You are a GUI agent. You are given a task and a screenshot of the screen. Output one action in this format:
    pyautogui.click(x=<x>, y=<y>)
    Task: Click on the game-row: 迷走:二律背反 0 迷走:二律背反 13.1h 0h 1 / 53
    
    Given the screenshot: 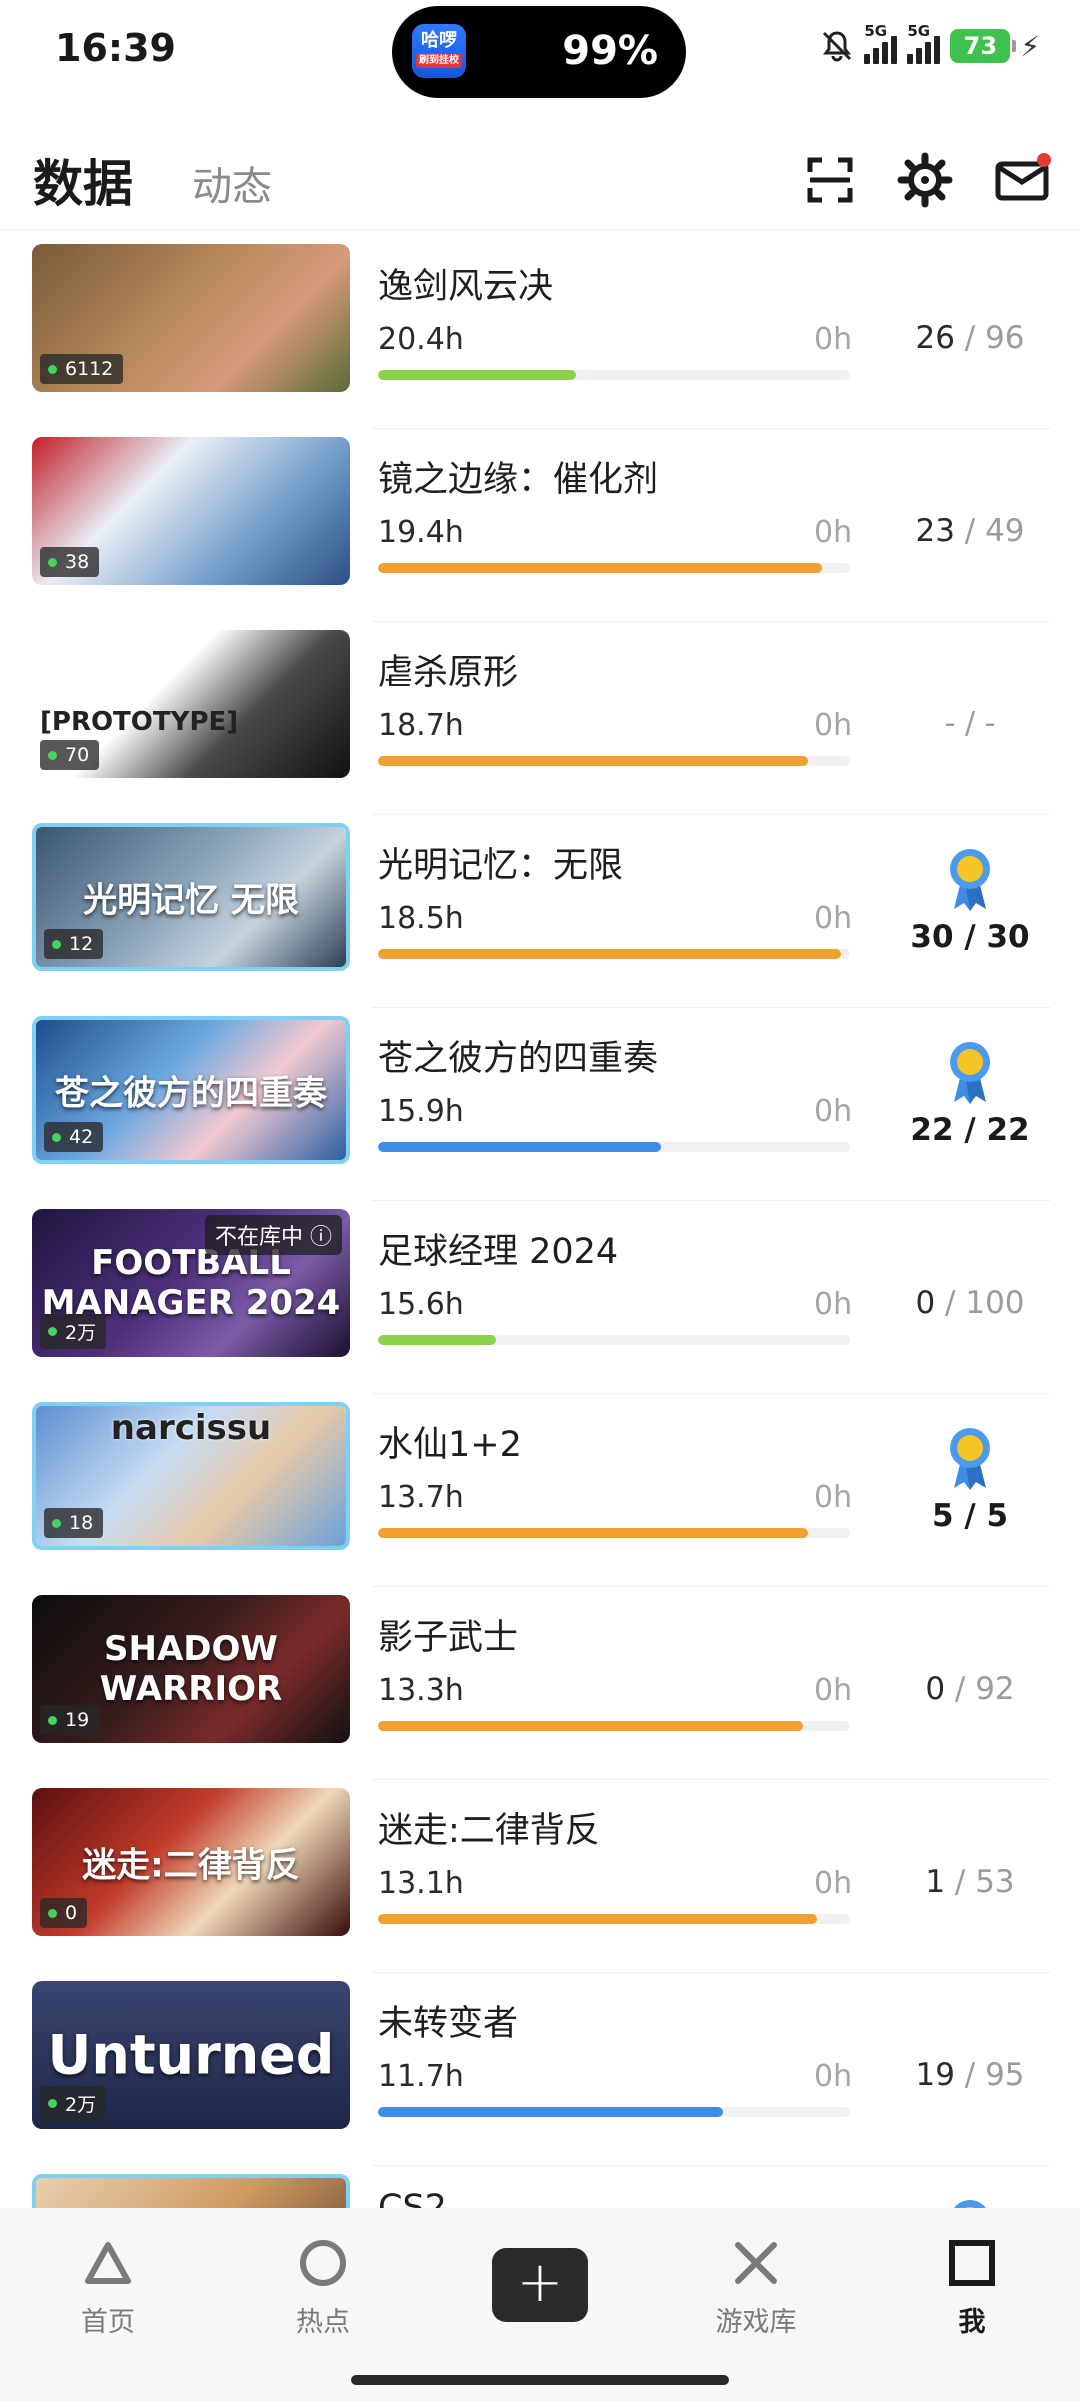 What is the action you would take?
    pyautogui.click(x=540, y=1876)
    